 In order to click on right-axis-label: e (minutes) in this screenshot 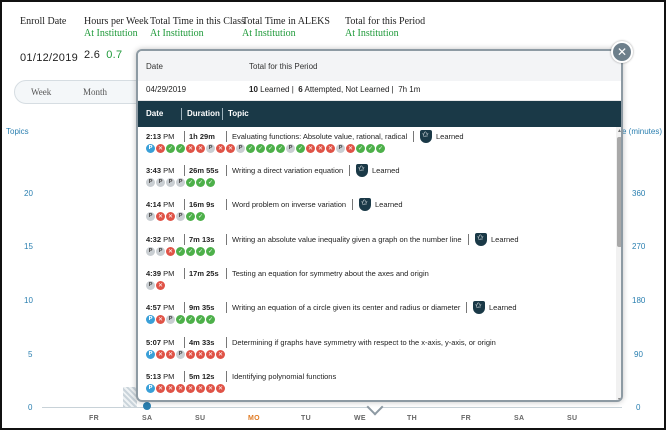, I will do `click(642, 131)`.